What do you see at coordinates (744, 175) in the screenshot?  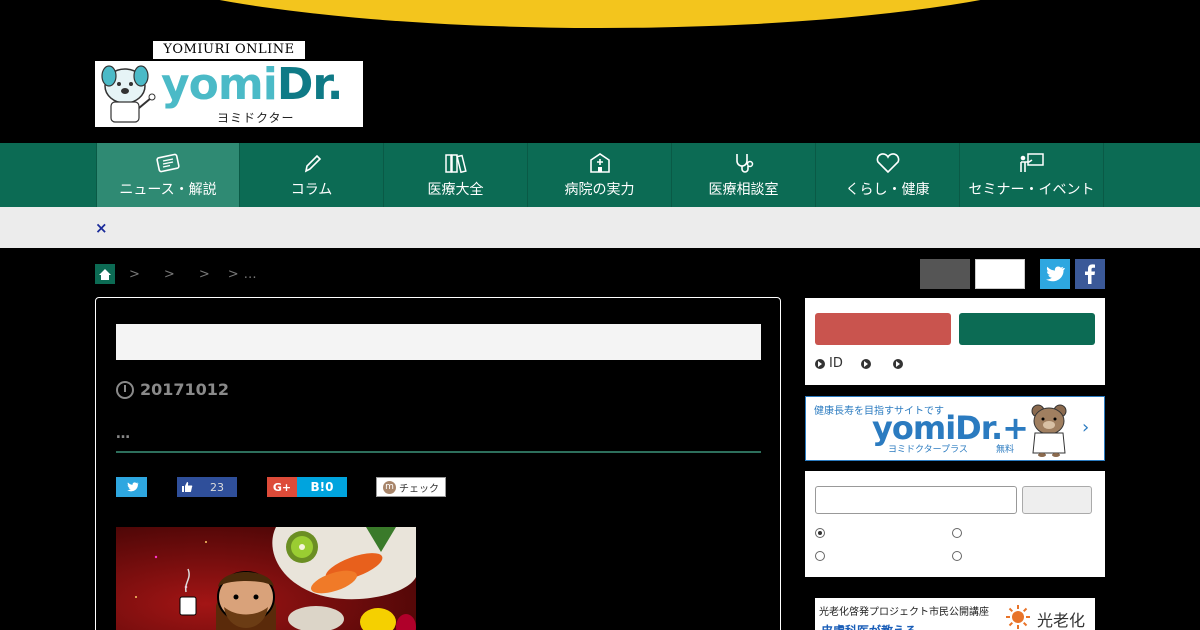 I see `nav-item-consultation: 医療相談室` at bounding box center [744, 175].